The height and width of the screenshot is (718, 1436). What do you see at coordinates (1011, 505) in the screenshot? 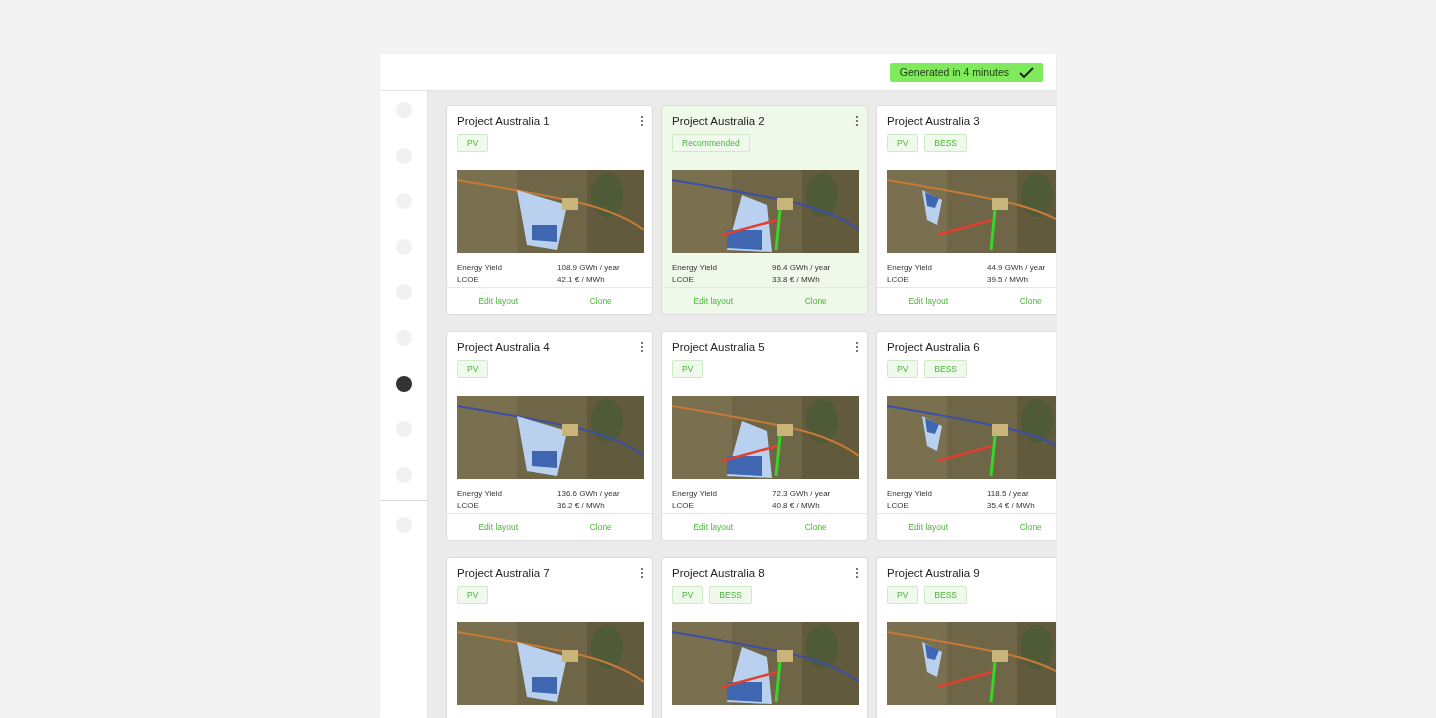
I see `stat-value: 35.4 € / MWh` at bounding box center [1011, 505].